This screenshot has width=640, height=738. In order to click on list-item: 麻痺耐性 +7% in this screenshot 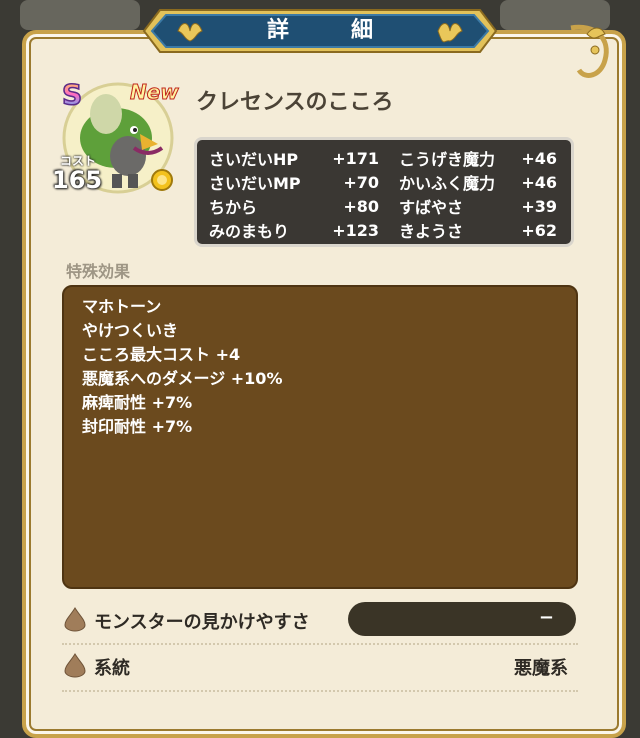, I will do `click(137, 402)`.